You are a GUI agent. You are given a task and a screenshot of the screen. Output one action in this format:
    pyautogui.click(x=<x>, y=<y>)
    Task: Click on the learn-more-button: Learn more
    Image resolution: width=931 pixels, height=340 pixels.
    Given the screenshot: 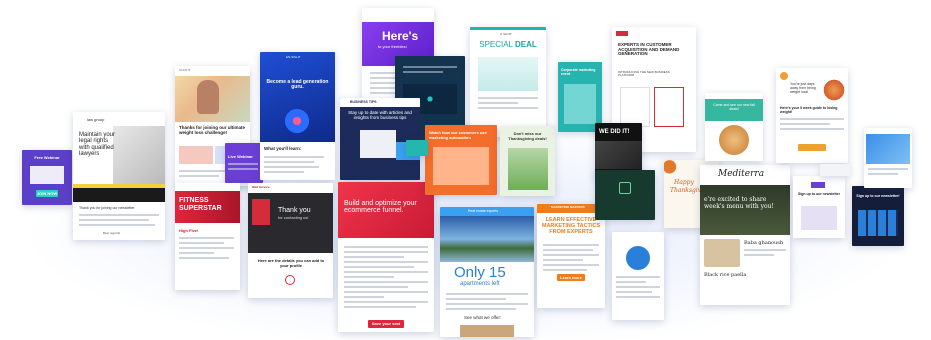 What is the action you would take?
    pyautogui.click(x=571, y=277)
    